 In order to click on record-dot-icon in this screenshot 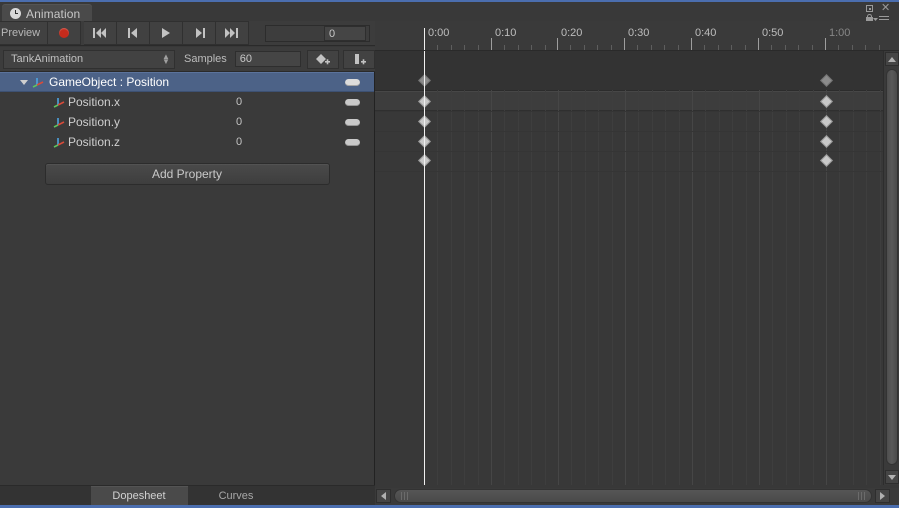, I will do `click(64, 33)`.